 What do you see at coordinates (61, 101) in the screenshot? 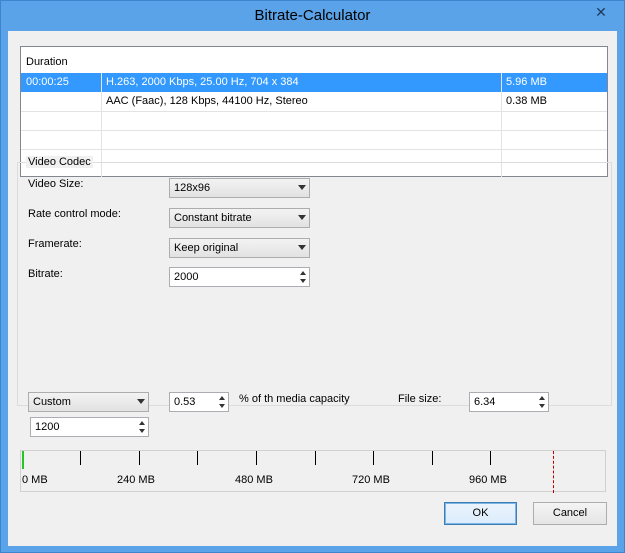
I see `row-duration` at bounding box center [61, 101].